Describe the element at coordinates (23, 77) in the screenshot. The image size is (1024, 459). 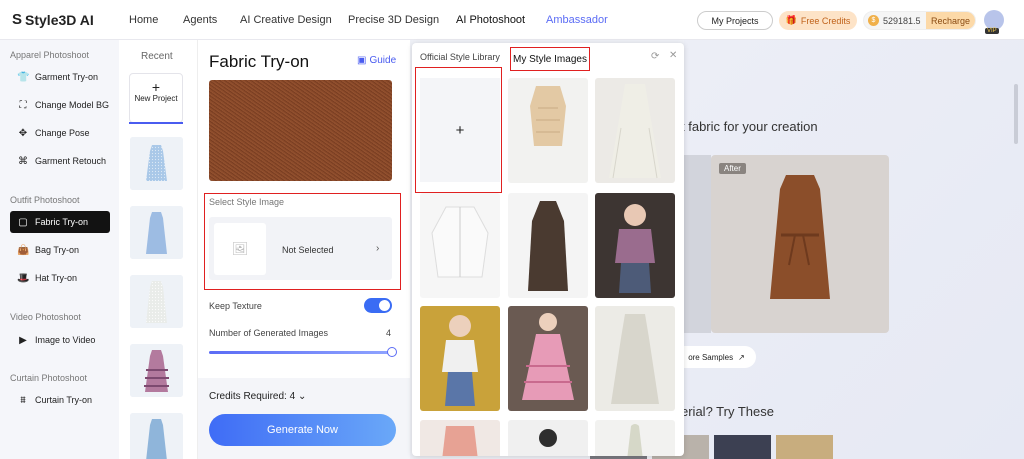
I see `shirt-icon: 👕` at that location.